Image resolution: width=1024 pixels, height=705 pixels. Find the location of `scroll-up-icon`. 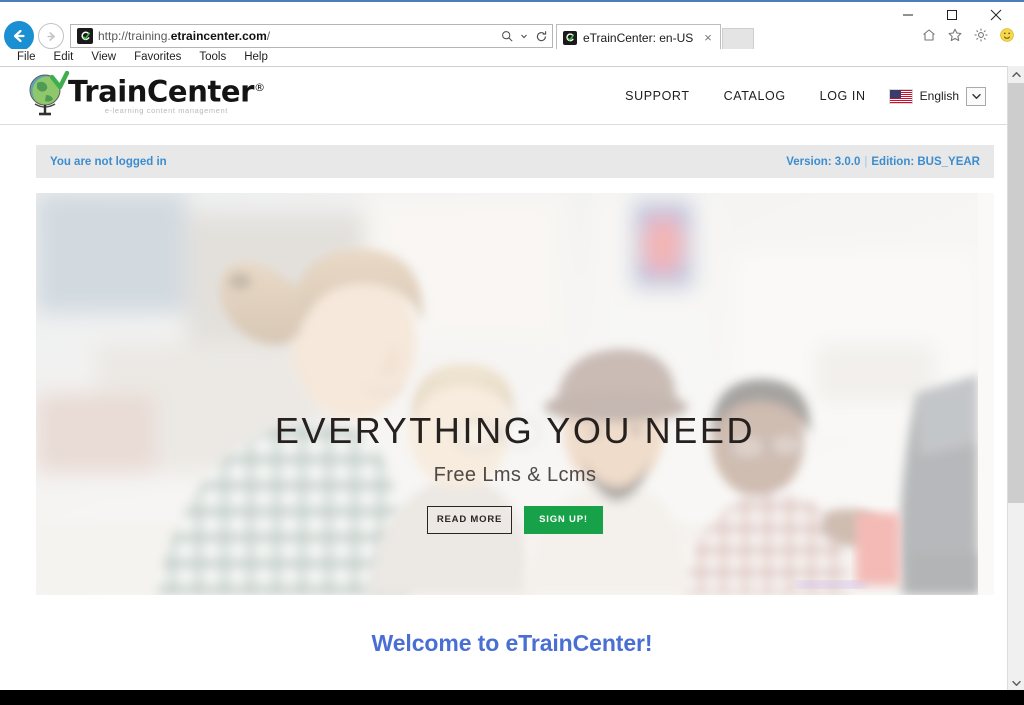

scroll-up-icon is located at coordinates (1016, 74).